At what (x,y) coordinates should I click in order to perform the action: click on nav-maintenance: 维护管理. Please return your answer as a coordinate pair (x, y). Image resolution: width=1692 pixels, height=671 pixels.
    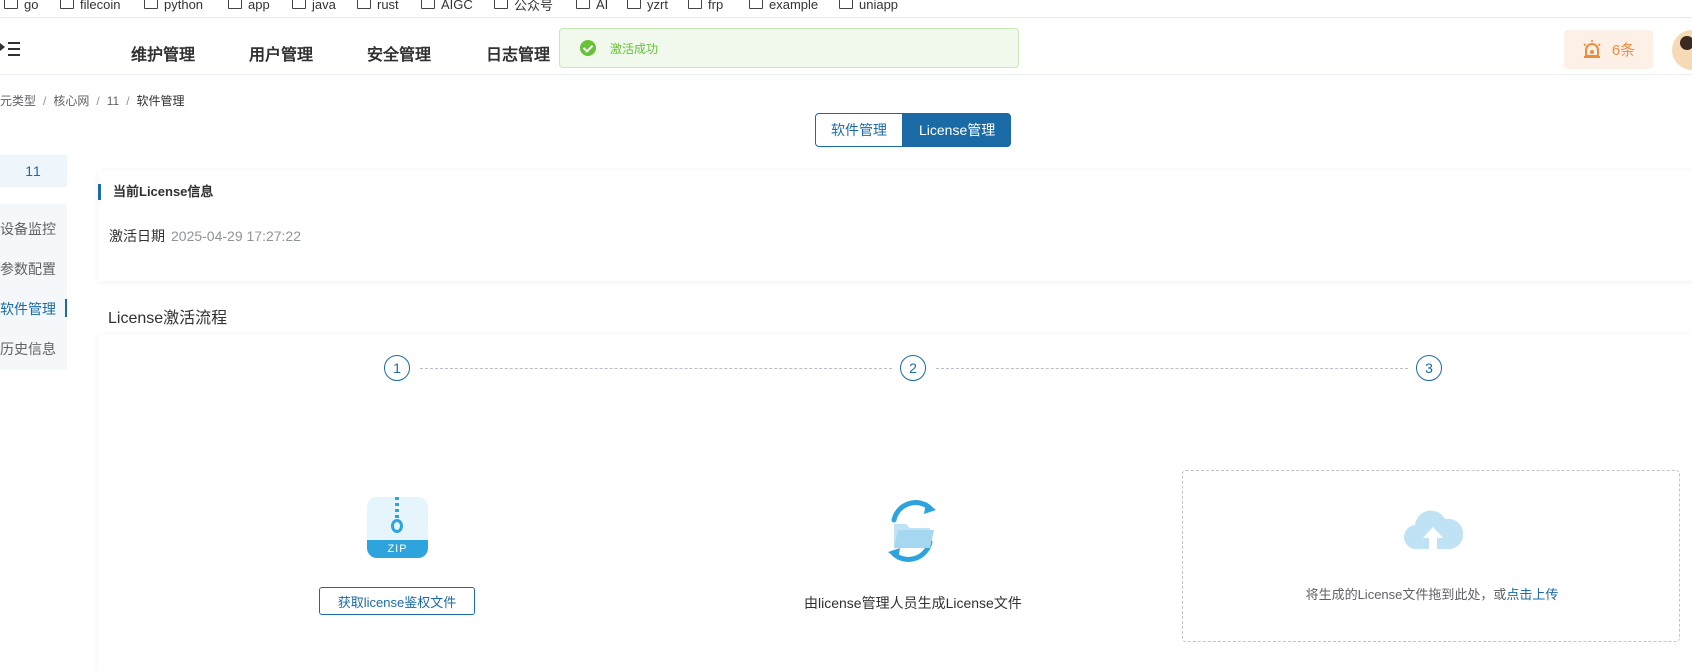
    Looking at the image, I should click on (163, 53).